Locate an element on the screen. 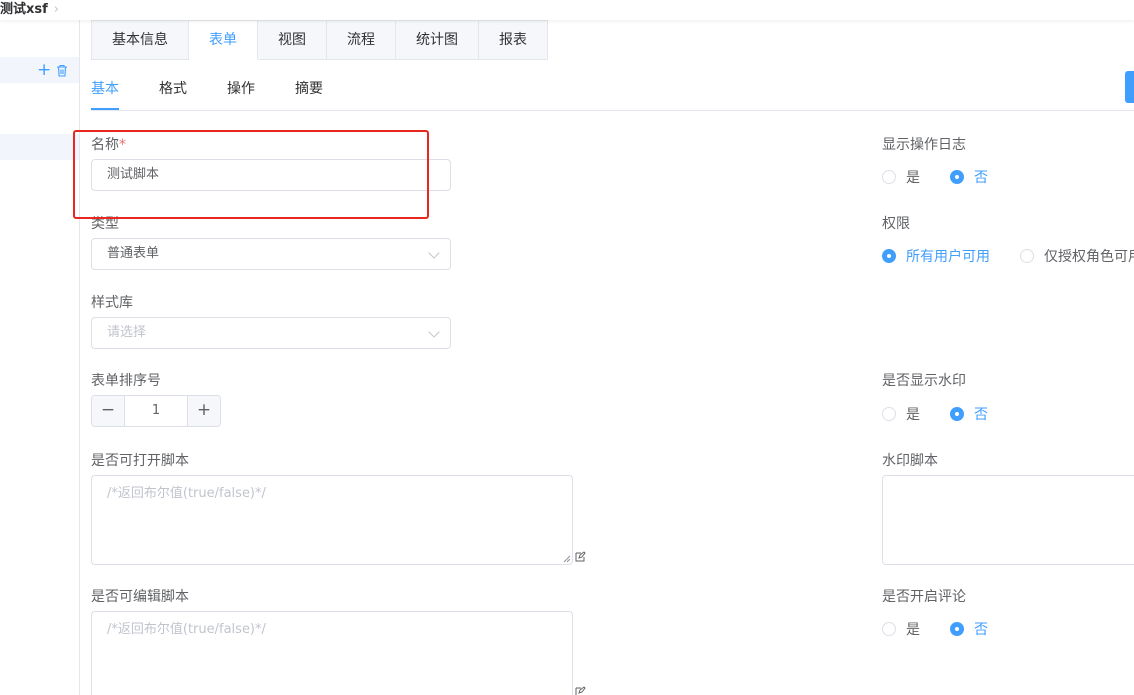 The height and width of the screenshot is (695, 1134). subtab-basic: 基本 is located at coordinates (105, 88).